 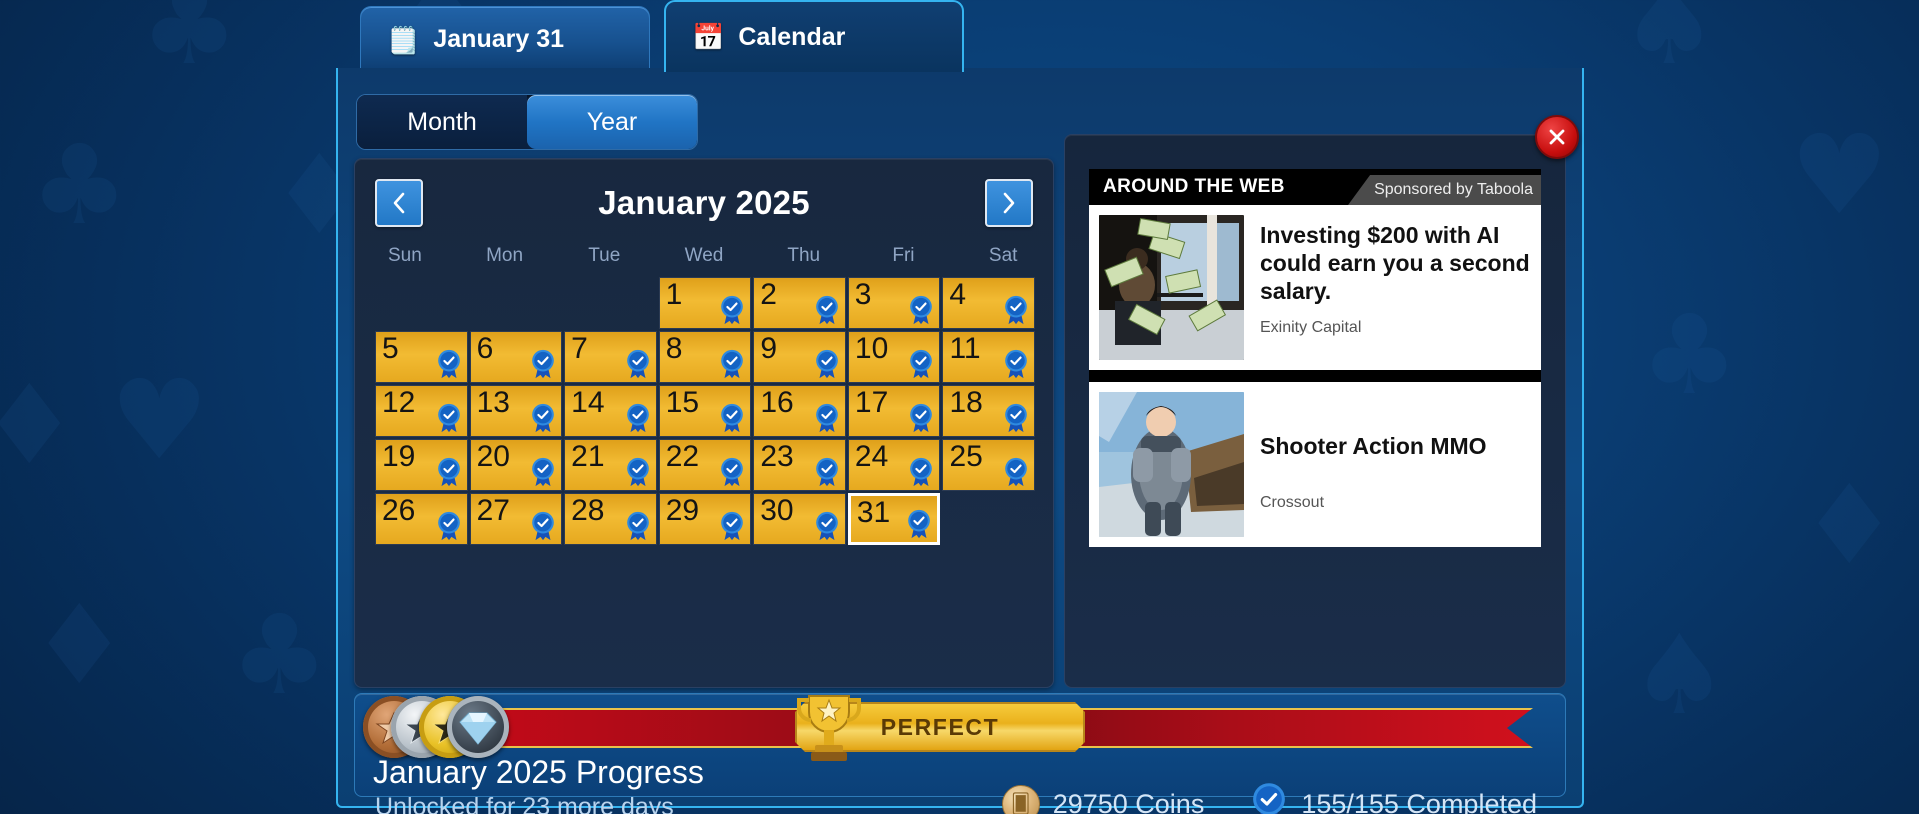 I want to click on weekday-header-row: Sun Mon Tue Wed Thu Fri Sat, so click(x=704, y=256).